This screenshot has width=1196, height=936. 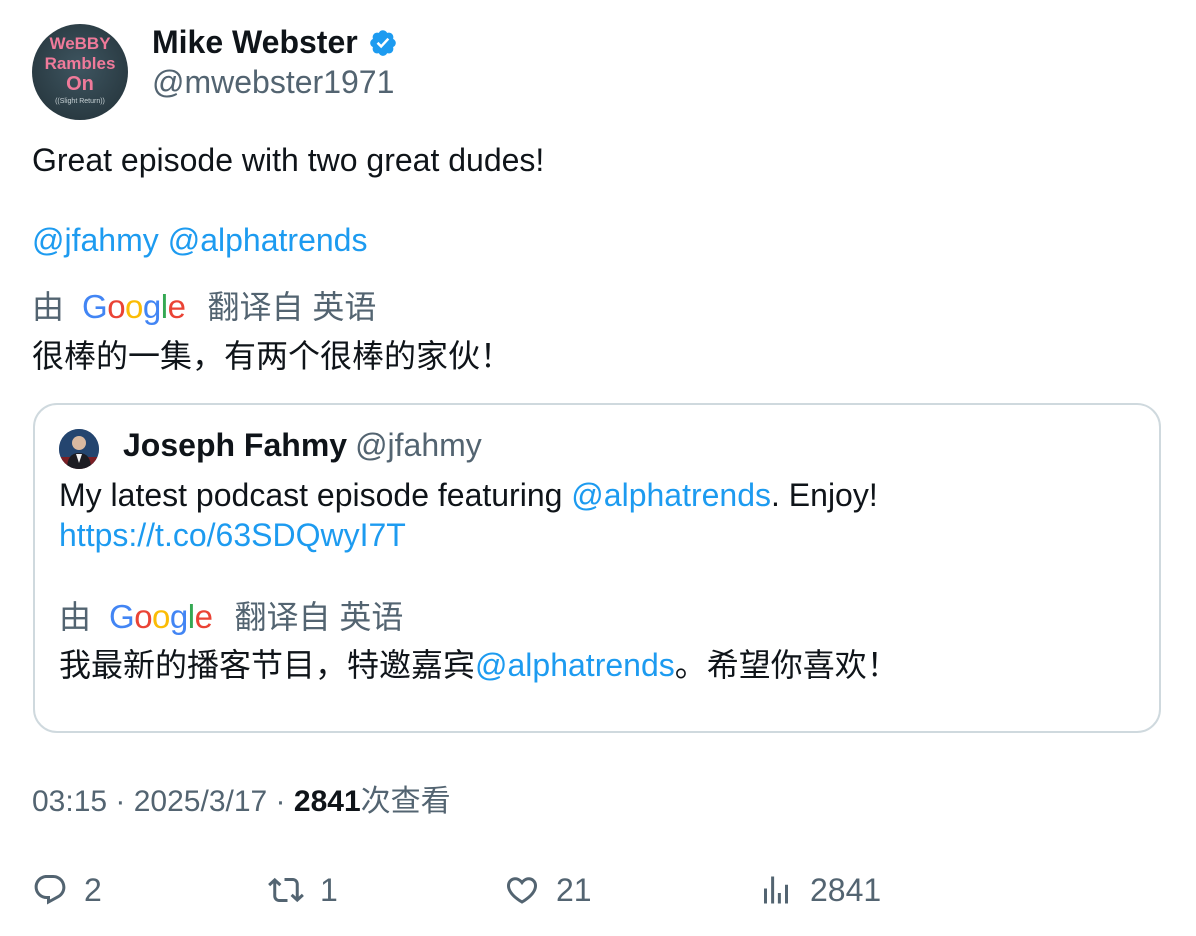 What do you see at coordinates (80, 101) in the screenshot?
I see `avatar-text-line4: ((Slight Return))` at bounding box center [80, 101].